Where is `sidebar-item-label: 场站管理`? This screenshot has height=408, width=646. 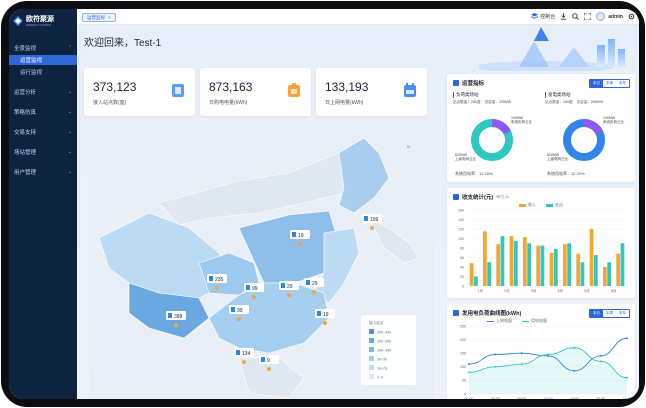
sidebar-item-label: 场站管理 is located at coordinates (25, 153).